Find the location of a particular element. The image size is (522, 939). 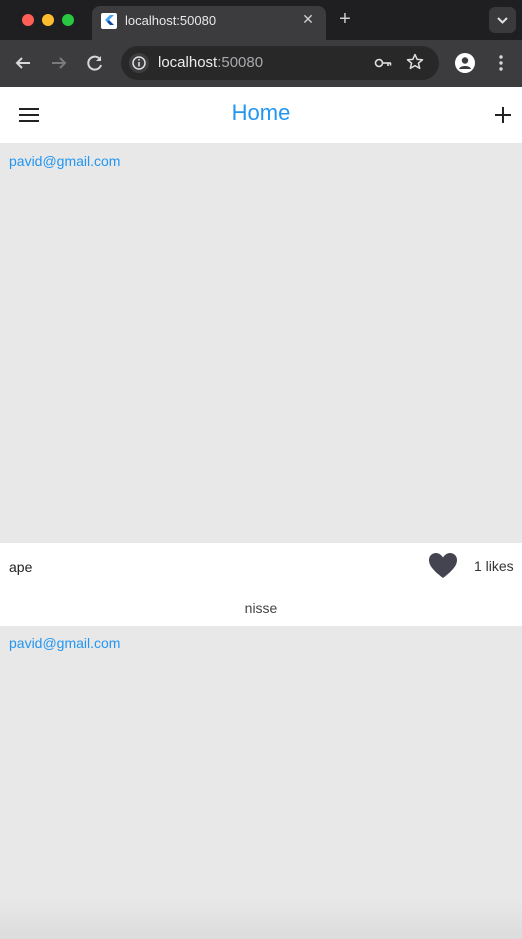

new-tab-plus-icon: + is located at coordinates (345, 19).